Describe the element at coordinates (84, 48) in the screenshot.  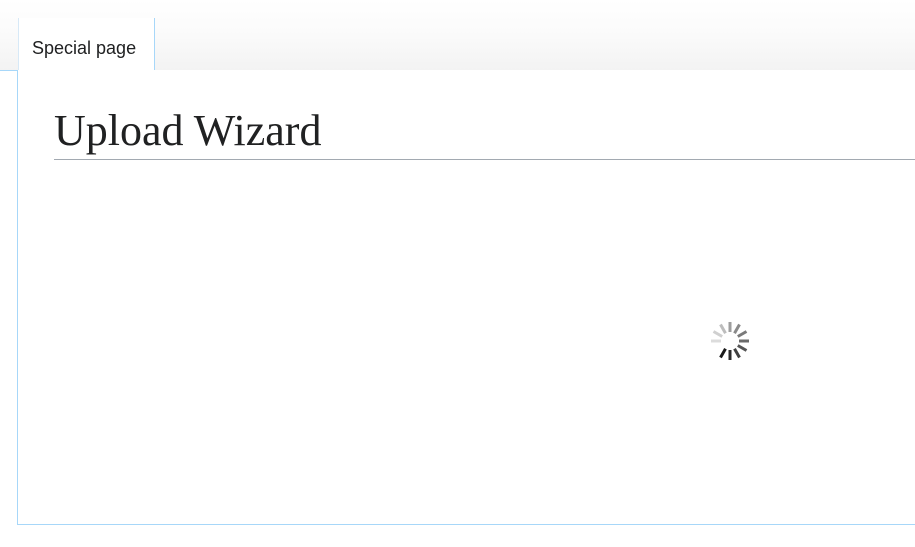
I see `tab-special-page-label: Special page` at that location.